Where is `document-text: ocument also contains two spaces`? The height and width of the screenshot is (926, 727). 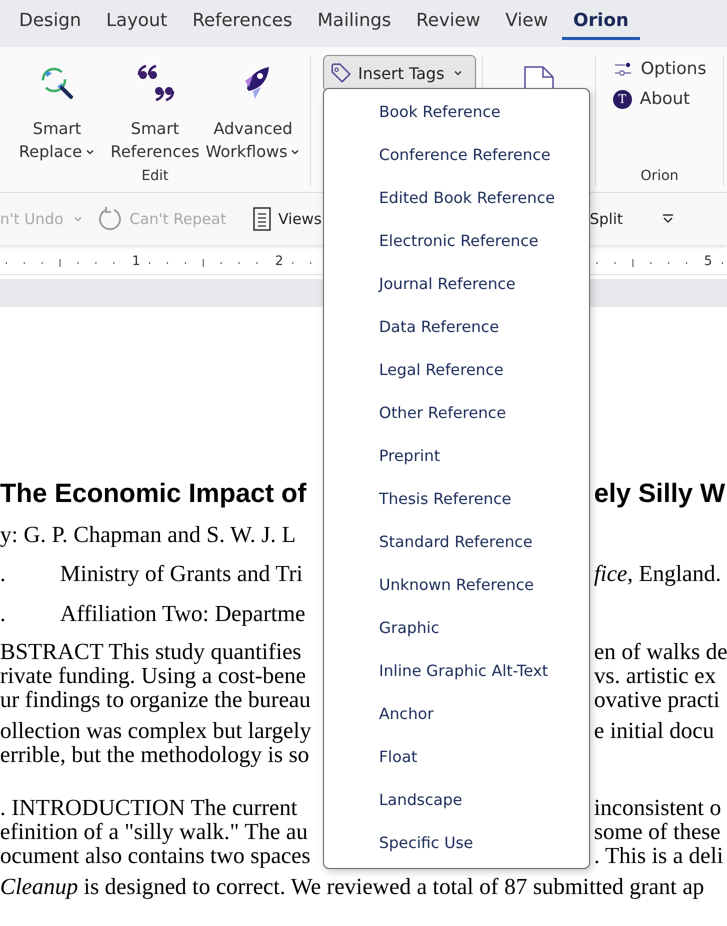
document-text: ocument also contains two spaces is located at coordinates (155, 856).